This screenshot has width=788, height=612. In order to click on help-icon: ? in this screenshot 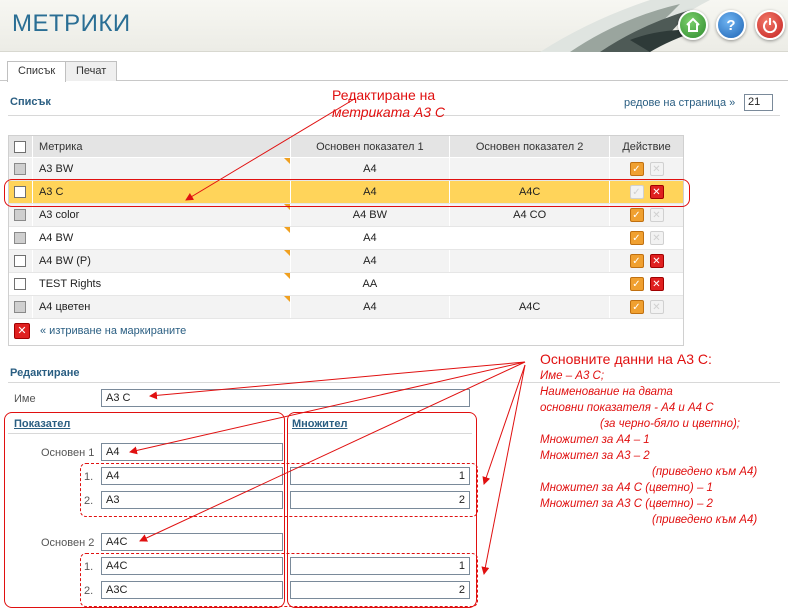, I will do `click(731, 25)`.